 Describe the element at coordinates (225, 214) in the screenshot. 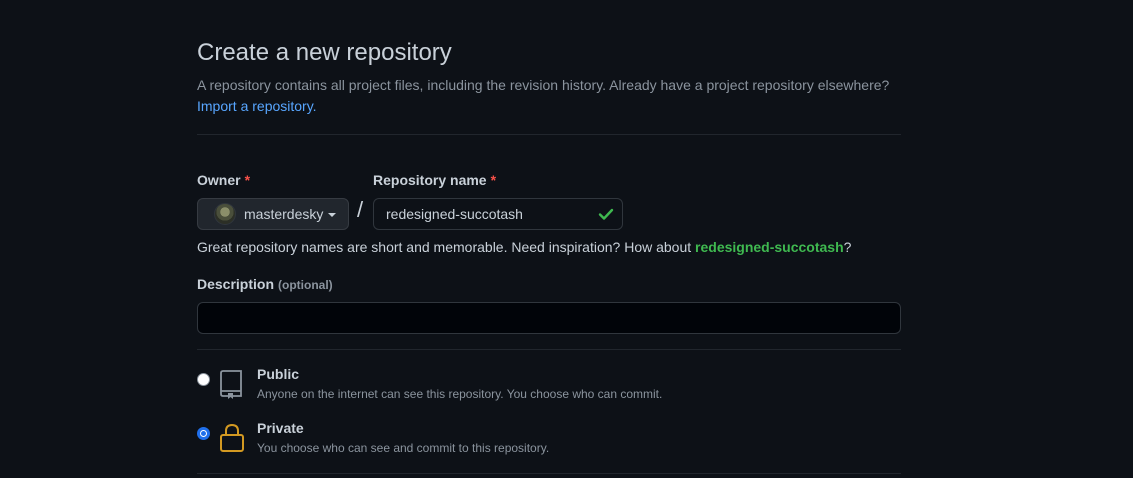

I see `avatar` at that location.